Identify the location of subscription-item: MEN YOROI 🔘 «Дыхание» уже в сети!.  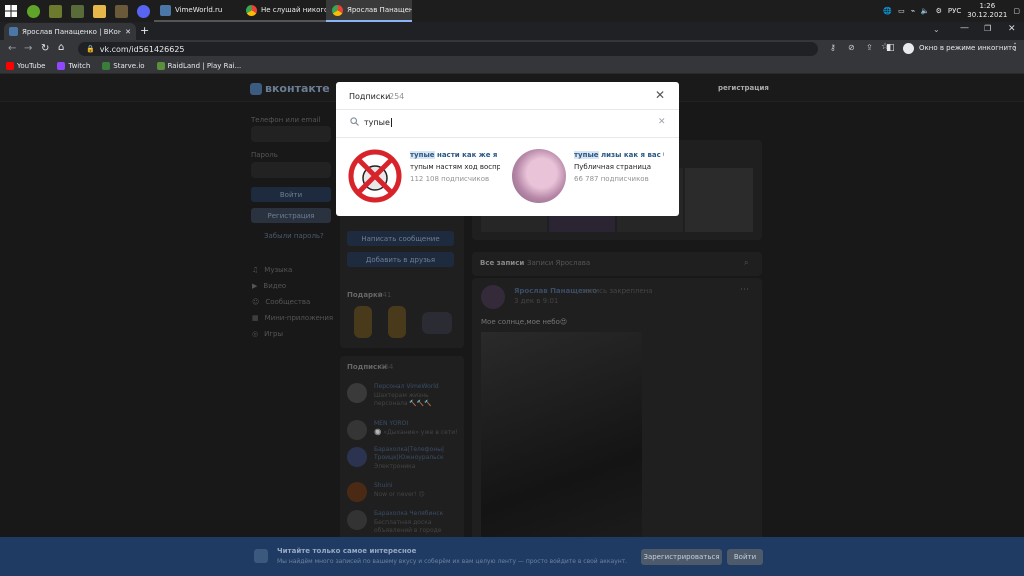
(404, 430).